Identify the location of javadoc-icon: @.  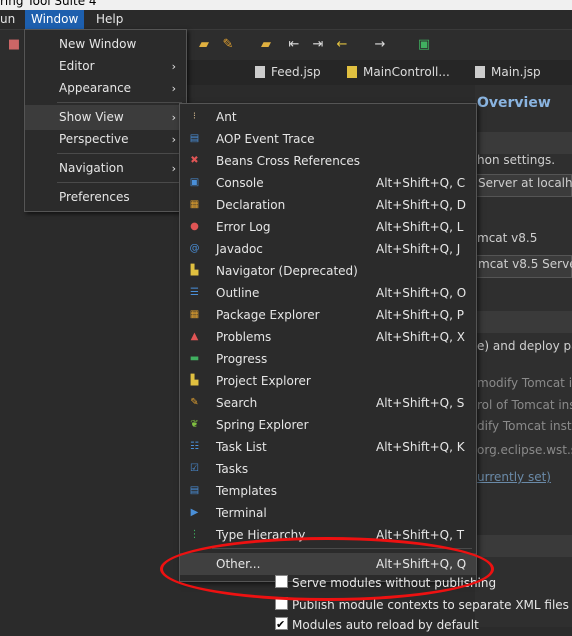
(194, 248).